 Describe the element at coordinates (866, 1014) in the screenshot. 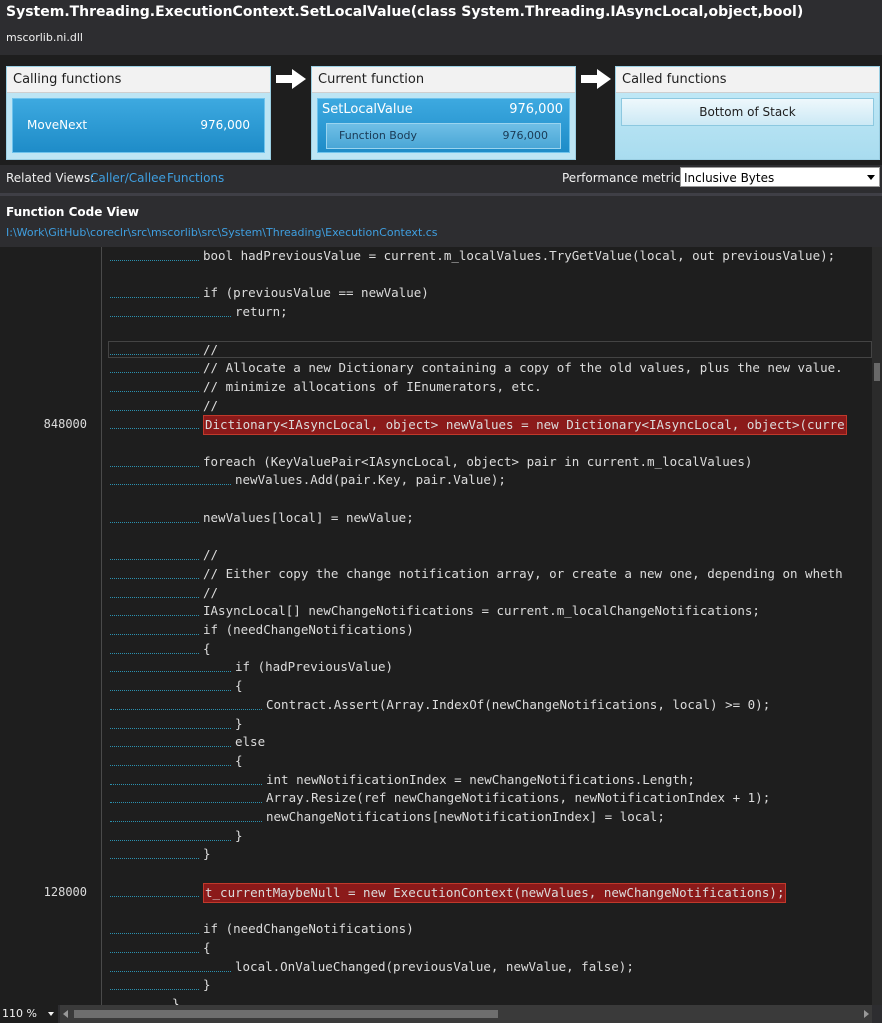

I see `scroll-right-icon` at that location.